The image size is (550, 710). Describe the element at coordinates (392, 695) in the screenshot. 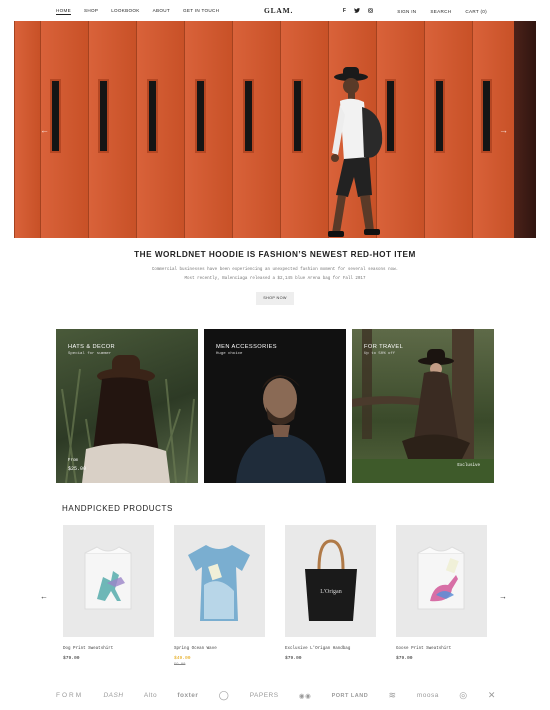

I see `brand-logo: ≋` at that location.